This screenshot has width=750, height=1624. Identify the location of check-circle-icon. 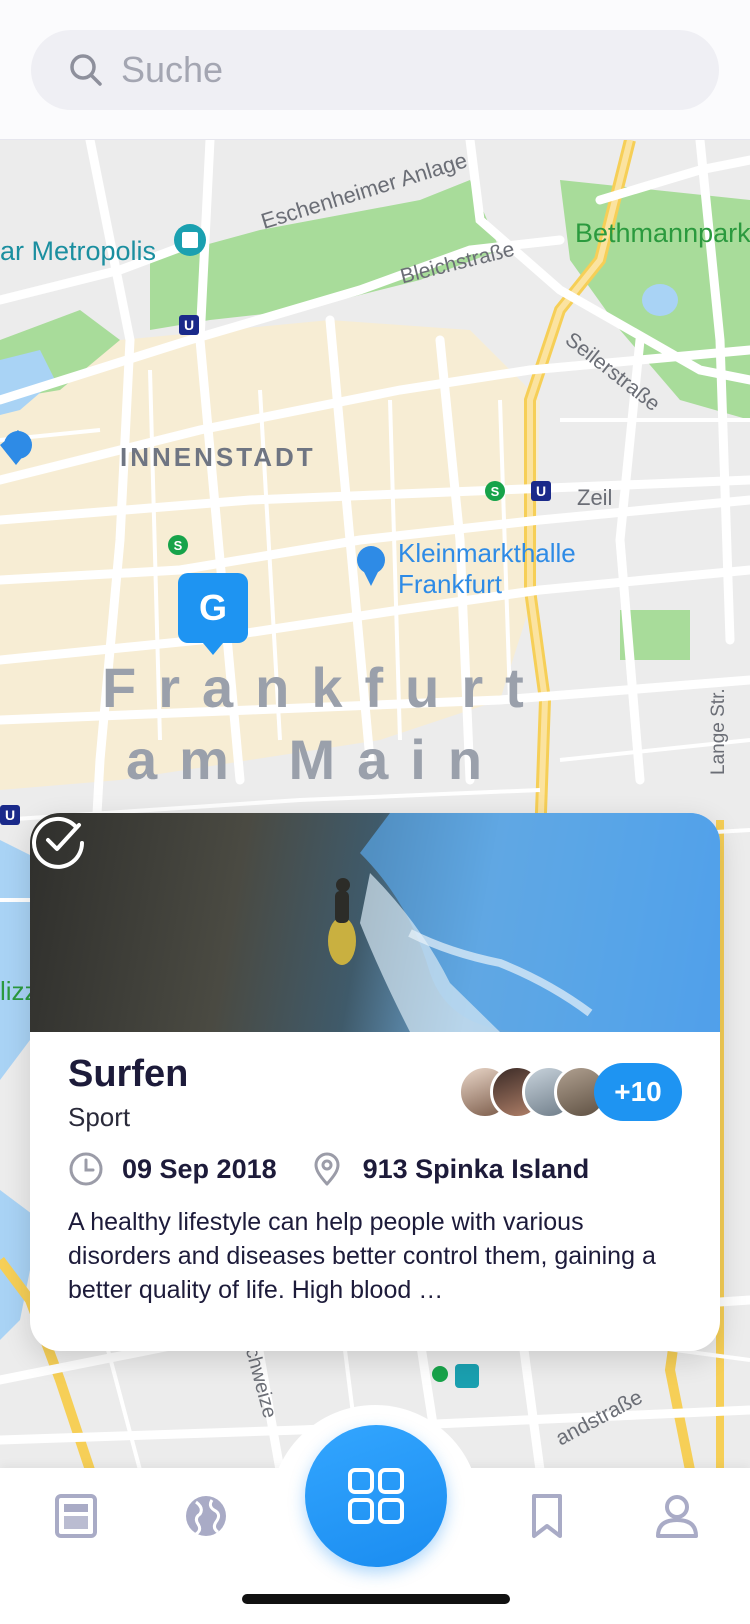
(58, 841).